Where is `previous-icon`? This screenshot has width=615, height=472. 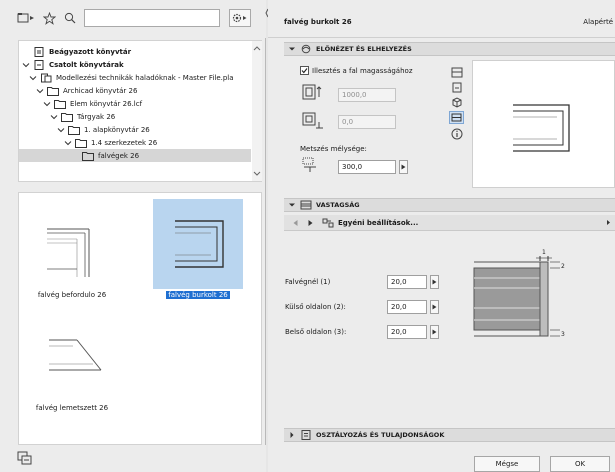 previous-icon is located at coordinates (295, 223).